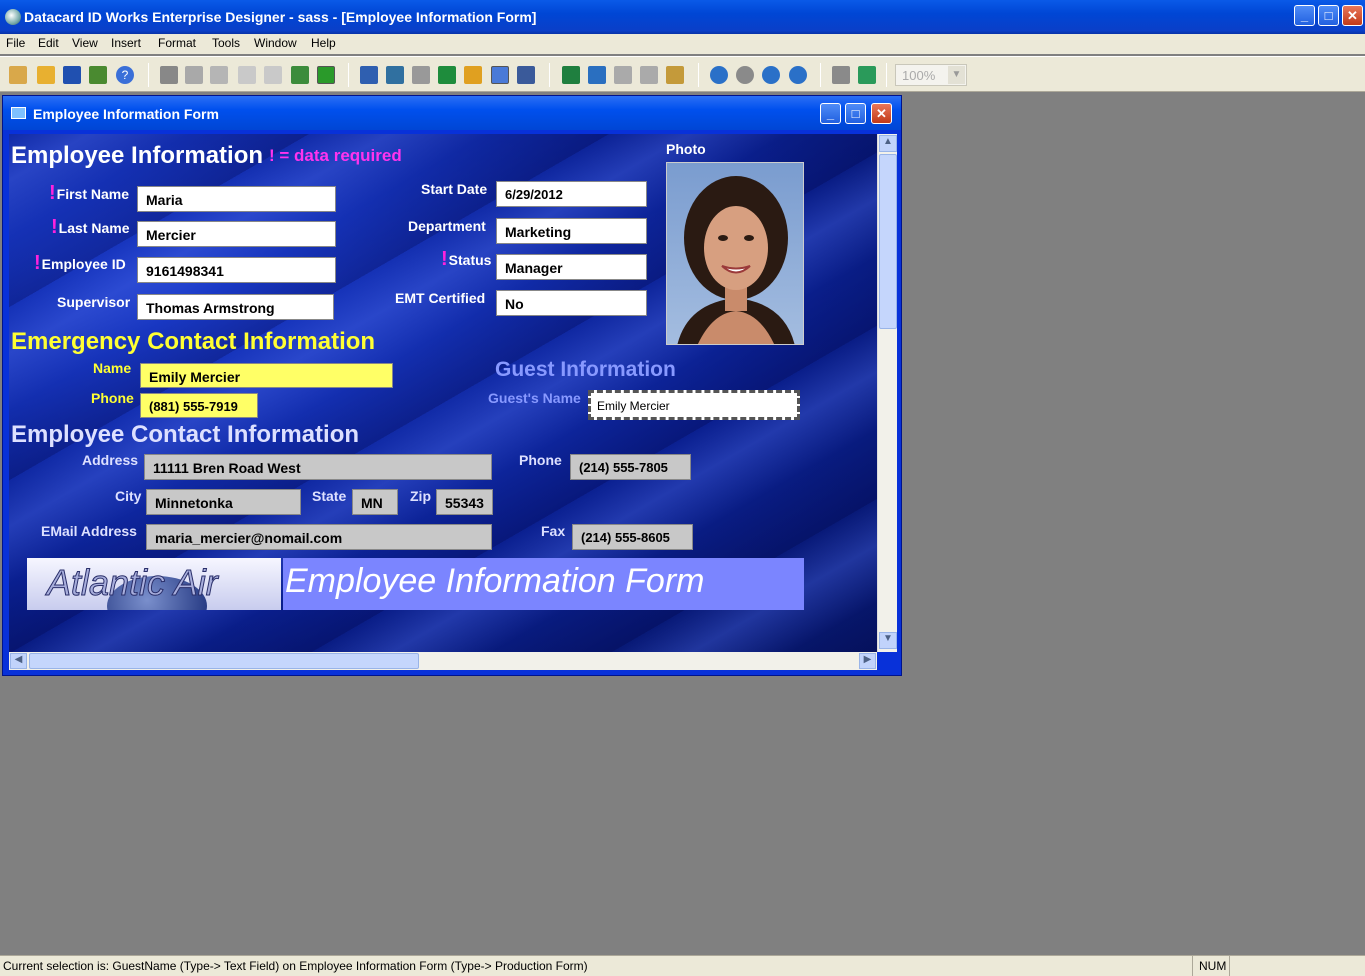 The height and width of the screenshot is (976, 1365). I want to click on menu-tools: Tools, so click(226, 43).